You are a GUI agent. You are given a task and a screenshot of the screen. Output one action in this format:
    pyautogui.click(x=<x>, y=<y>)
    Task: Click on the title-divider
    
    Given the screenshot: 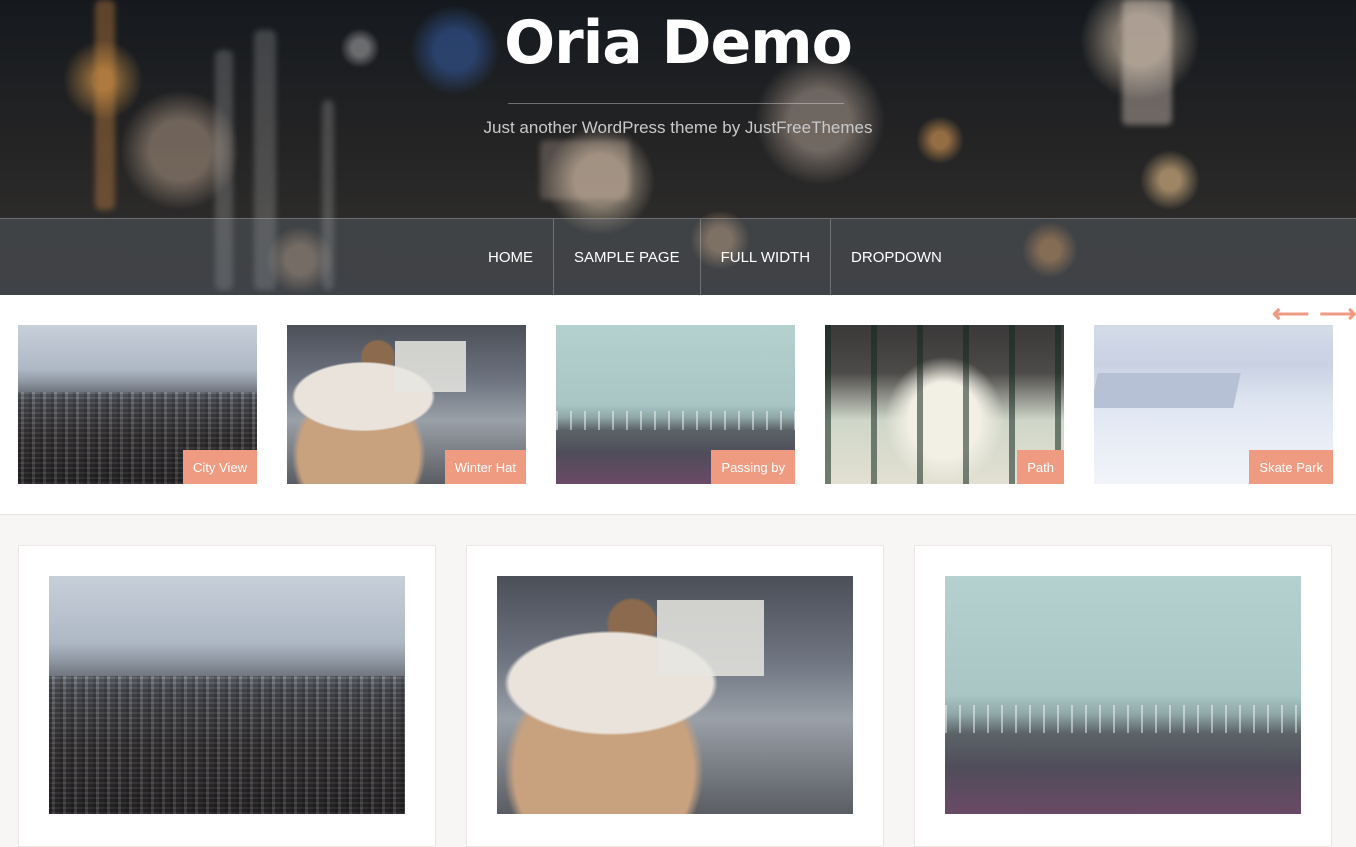 What is the action you would take?
    pyautogui.click(x=676, y=103)
    